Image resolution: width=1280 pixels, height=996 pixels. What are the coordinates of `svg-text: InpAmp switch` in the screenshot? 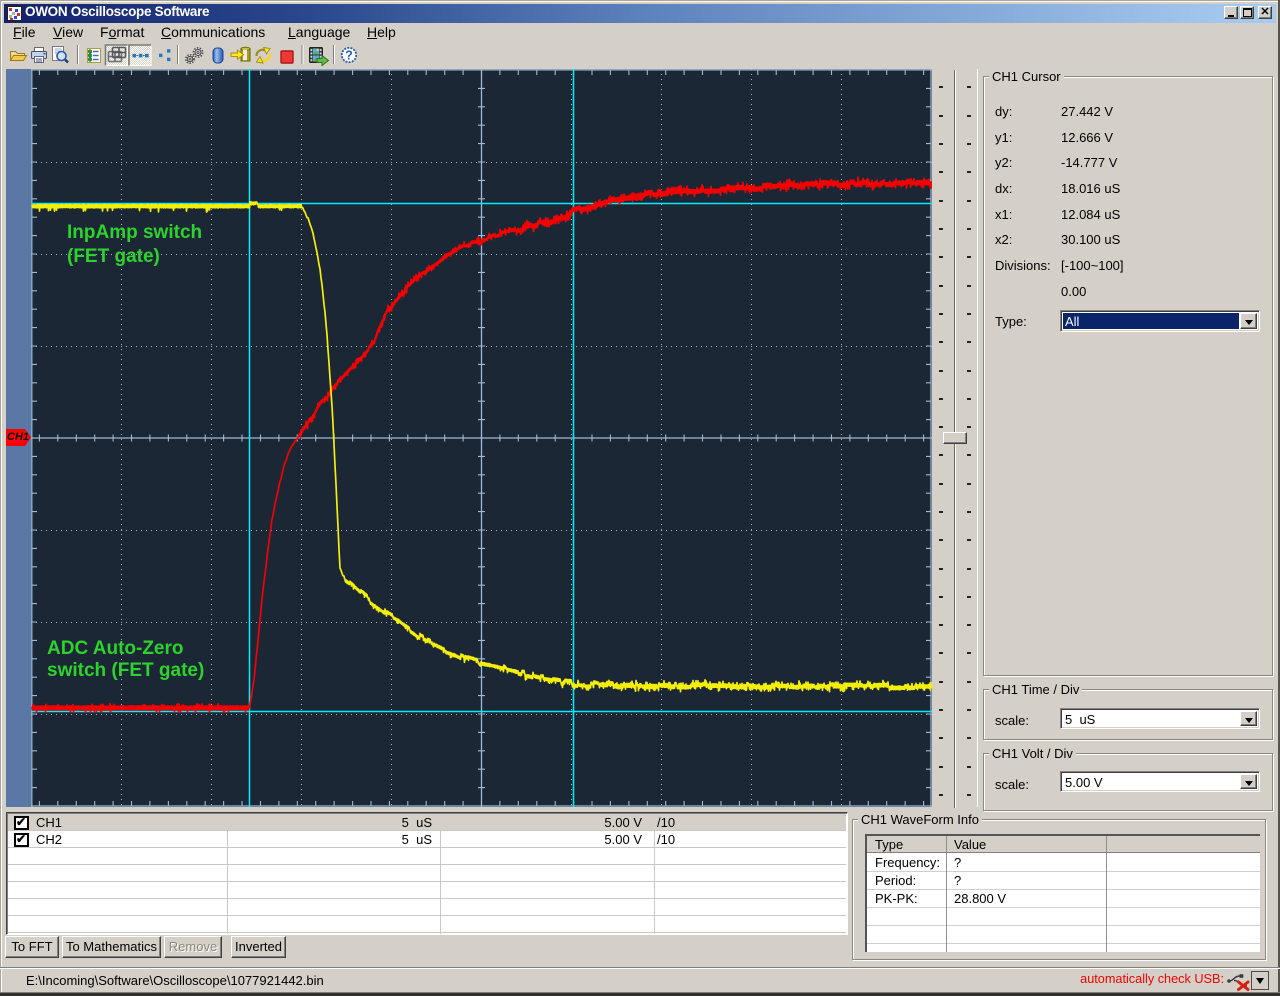 It's located at (134, 232).